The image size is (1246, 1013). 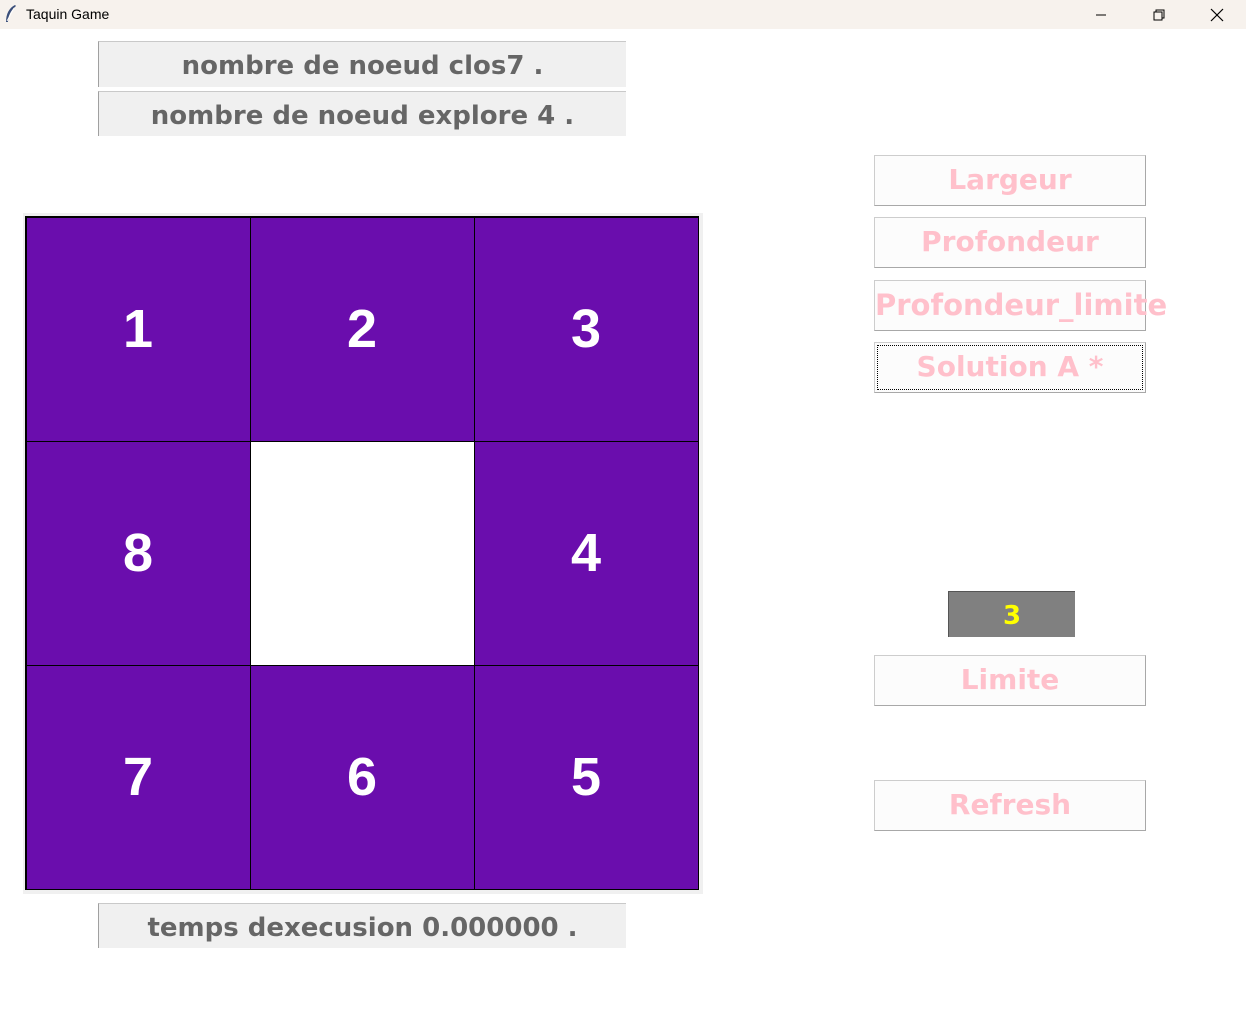 What do you see at coordinates (138, 777) in the screenshot?
I see `tile: 7` at bounding box center [138, 777].